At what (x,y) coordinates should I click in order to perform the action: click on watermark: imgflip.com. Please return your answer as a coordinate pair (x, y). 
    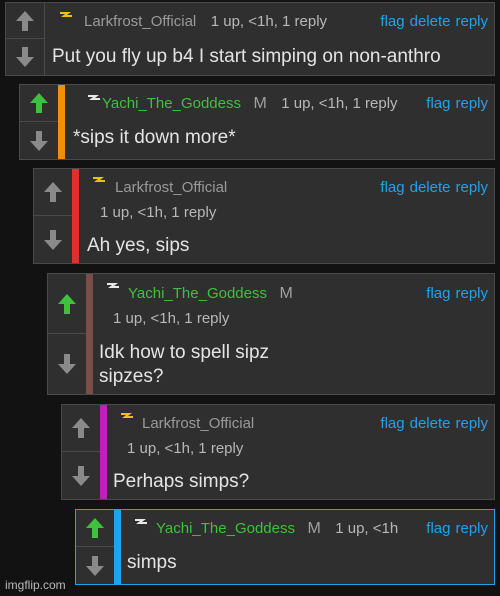
    Looking at the image, I should click on (35, 585).